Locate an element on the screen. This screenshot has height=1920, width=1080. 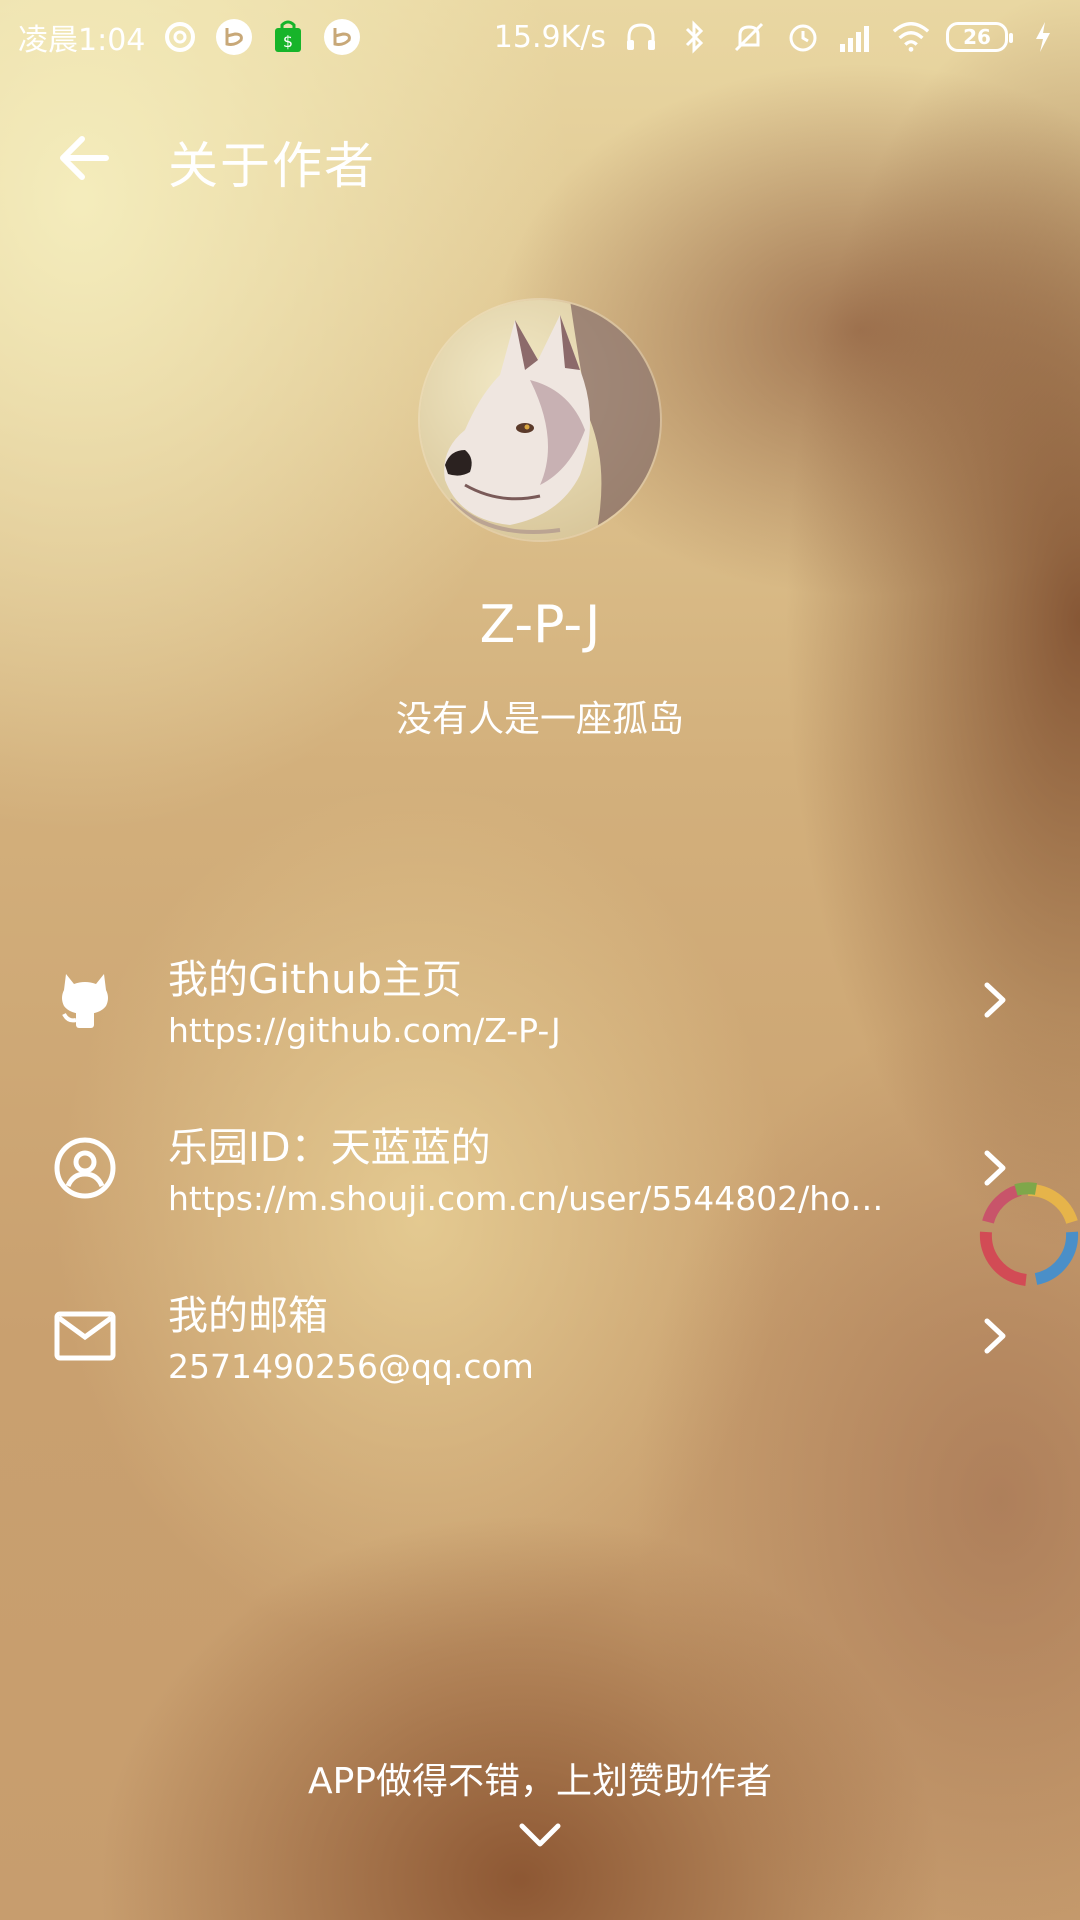
back-button is located at coordinates (84, 158).